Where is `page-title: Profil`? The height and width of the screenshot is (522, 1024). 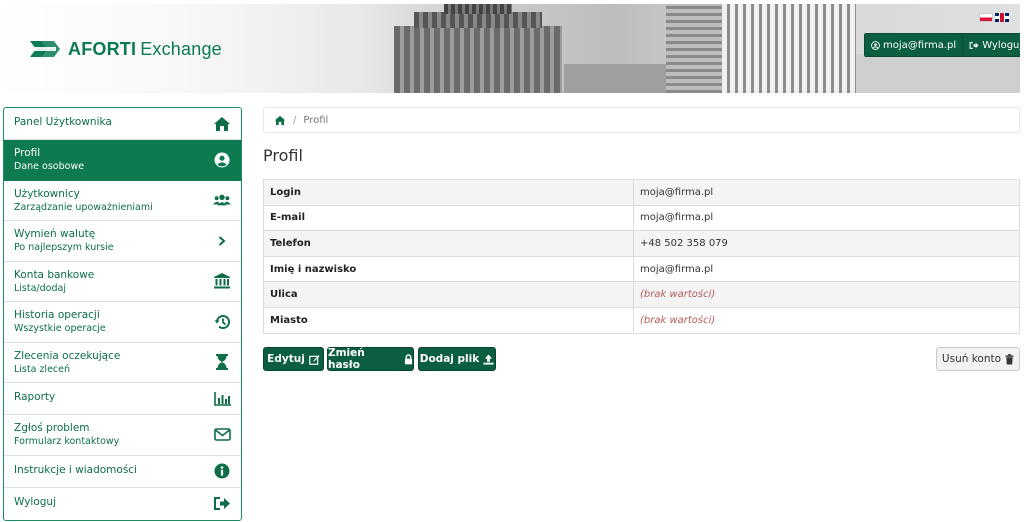 page-title: Profil is located at coordinates (283, 155).